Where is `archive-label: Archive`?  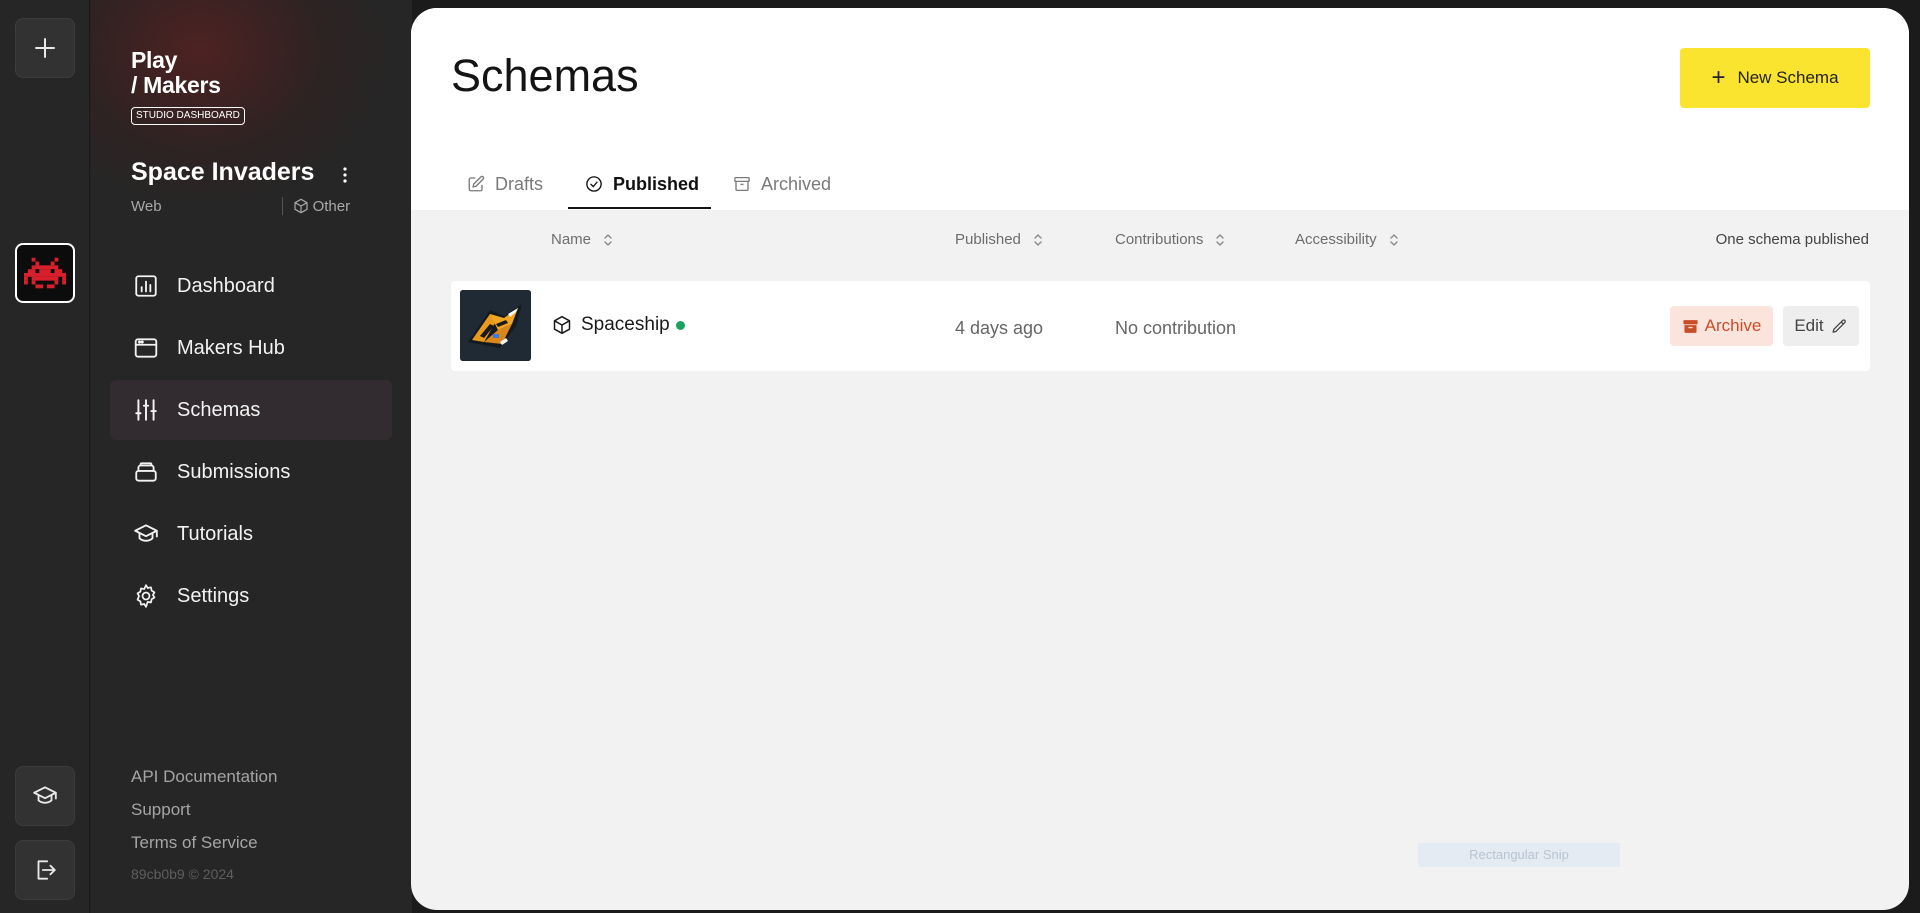
archive-label: Archive is located at coordinates (1733, 325).